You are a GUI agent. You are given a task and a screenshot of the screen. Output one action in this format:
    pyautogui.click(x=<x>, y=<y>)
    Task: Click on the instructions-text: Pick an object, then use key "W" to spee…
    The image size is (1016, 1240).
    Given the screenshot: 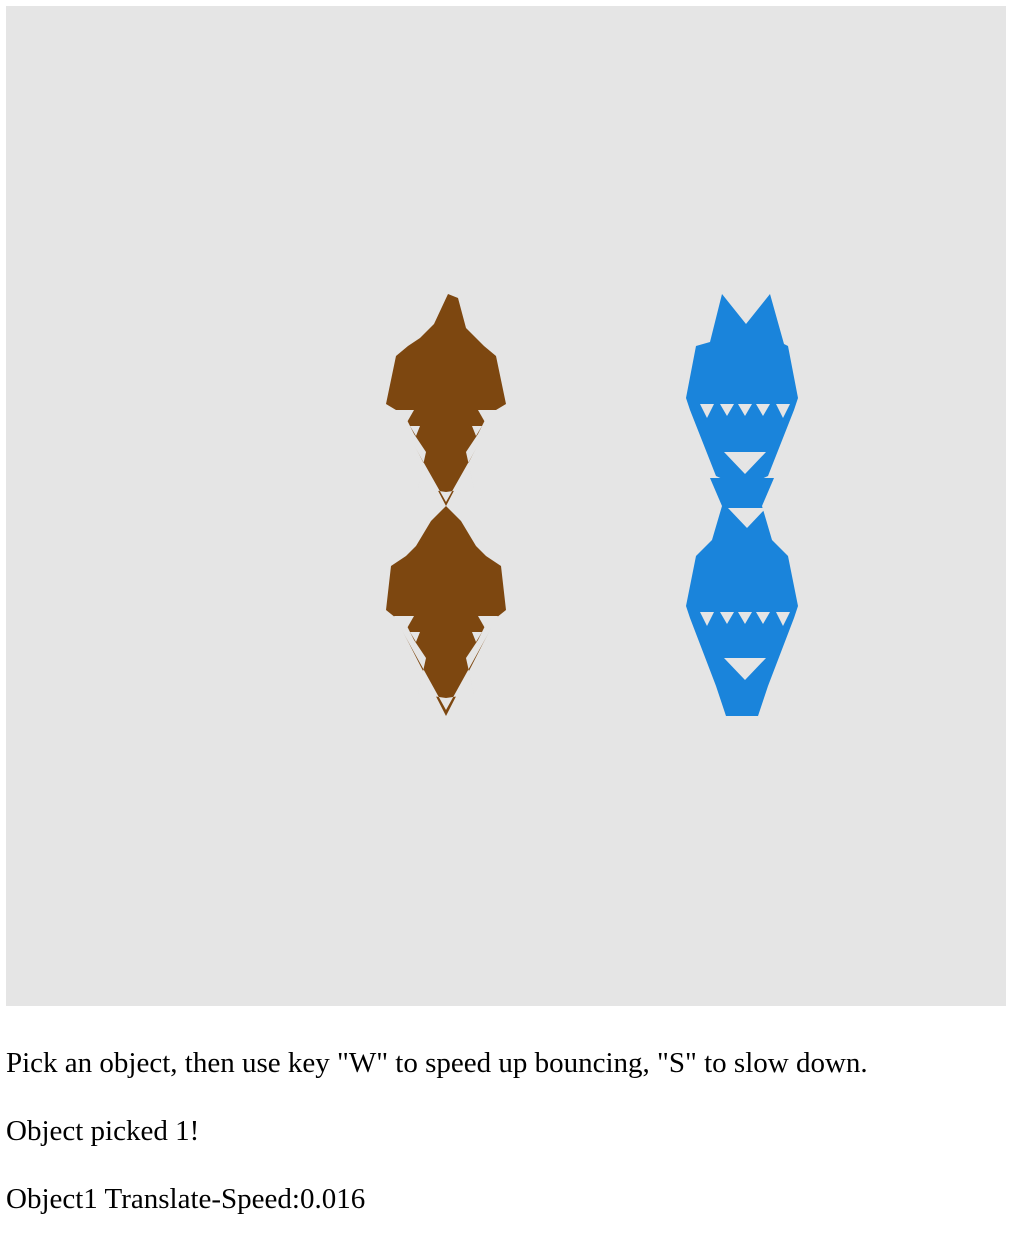 What is the action you would take?
    pyautogui.click(x=437, y=1063)
    